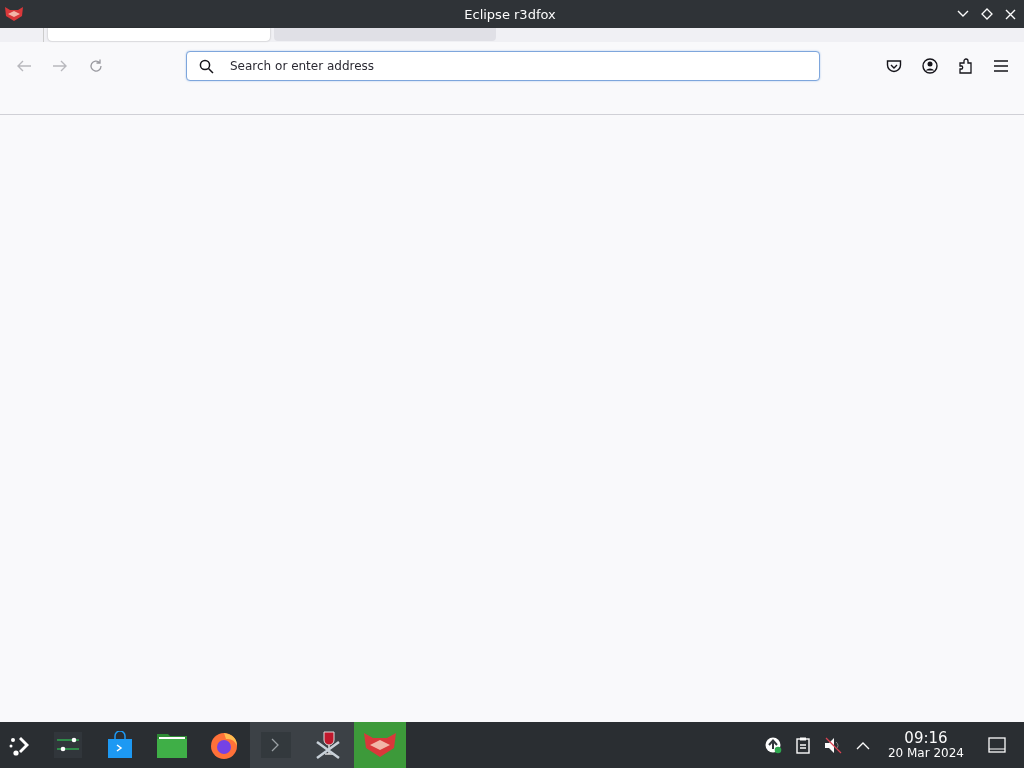  Describe the element at coordinates (68, 745) in the screenshot. I see `sliders-icon` at that location.